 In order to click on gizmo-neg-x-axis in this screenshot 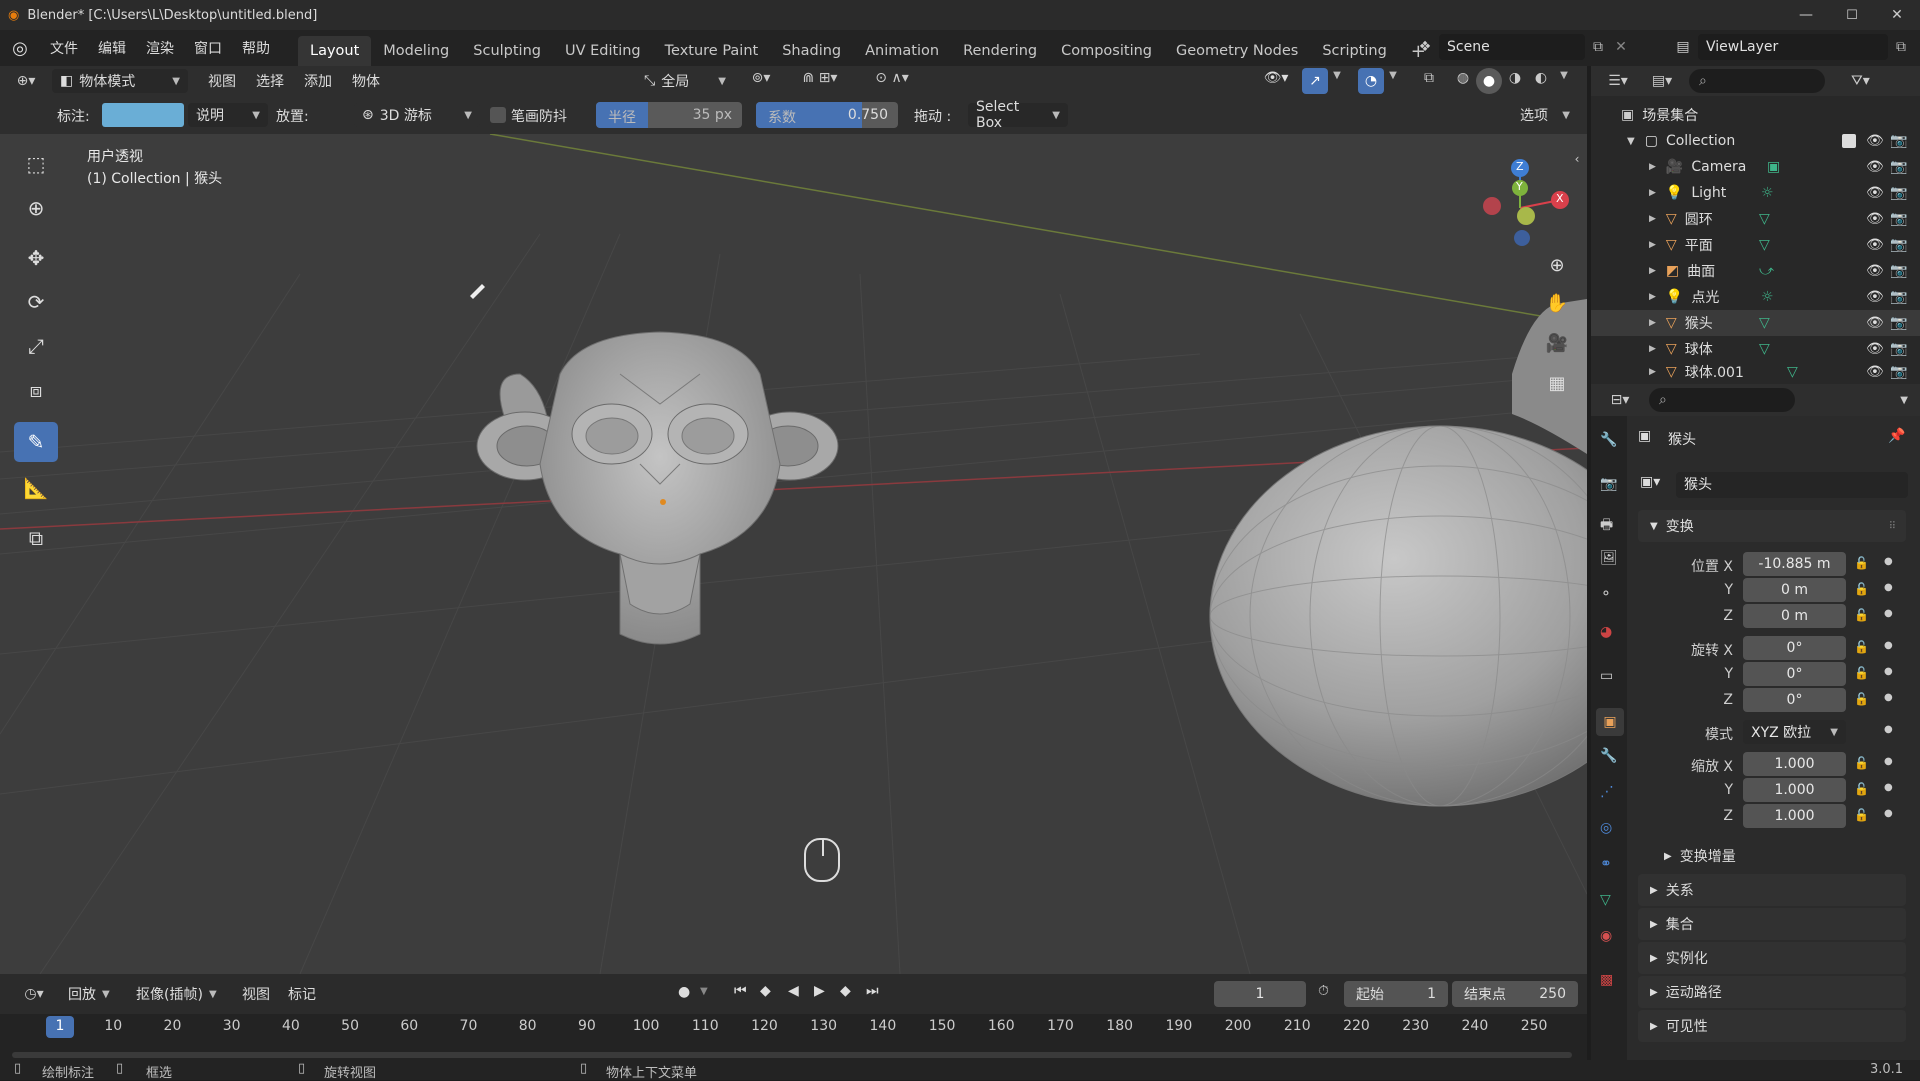, I will do `click(1492, 206)`.